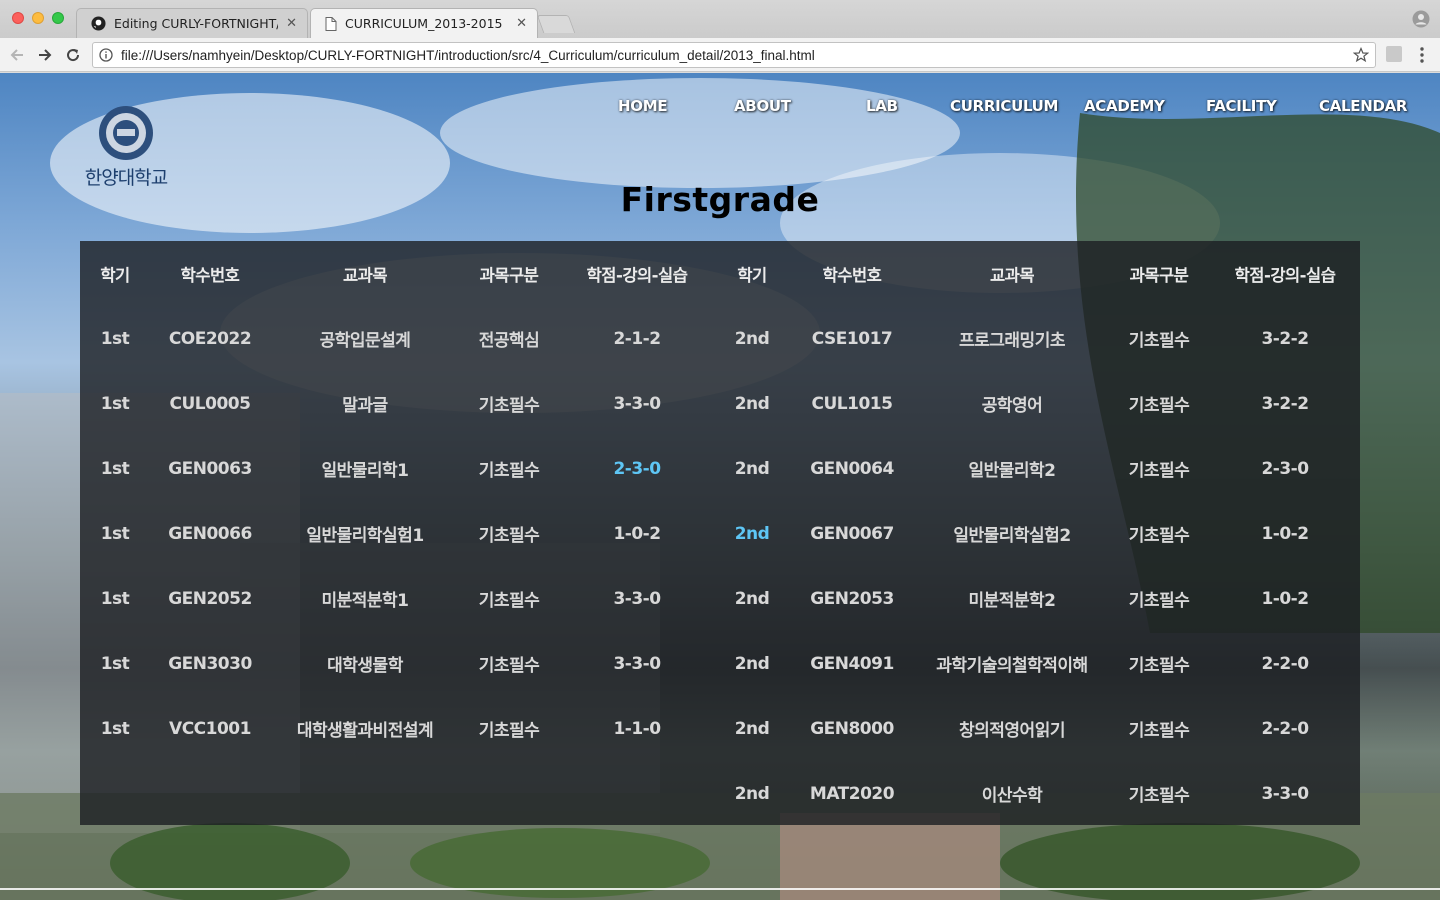 This screenshot has height=900, width=1440. What do you see at coordinates (365, 731) in the screenshot?
I see `cell-course-name: 대학생활과비전설계` at bounding box center [365, 731].